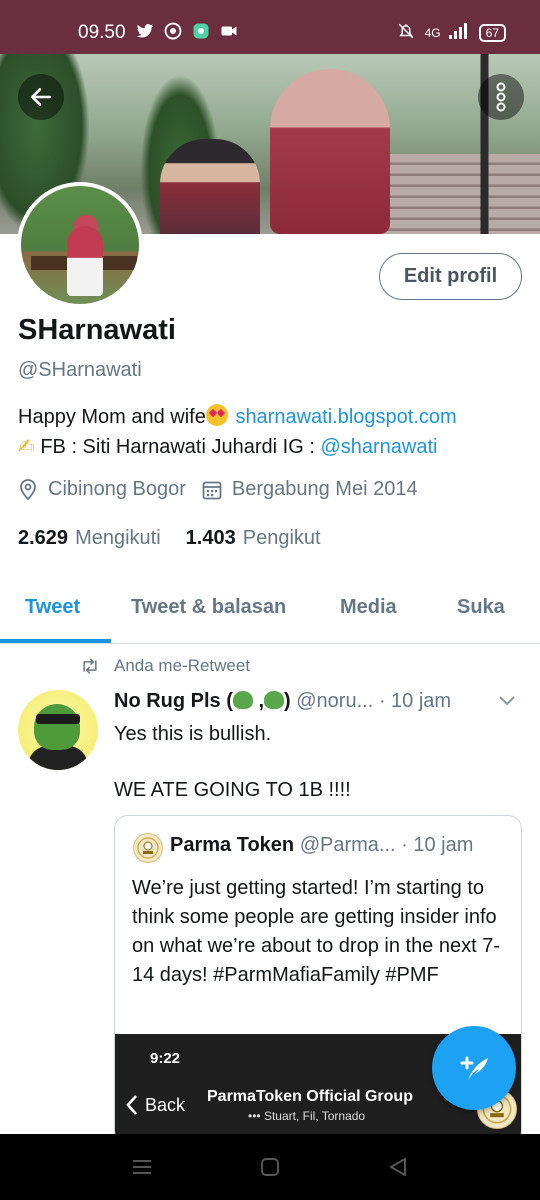 The image size is (540, 1200). I want to click on profile-avatar, so click(80, 245).